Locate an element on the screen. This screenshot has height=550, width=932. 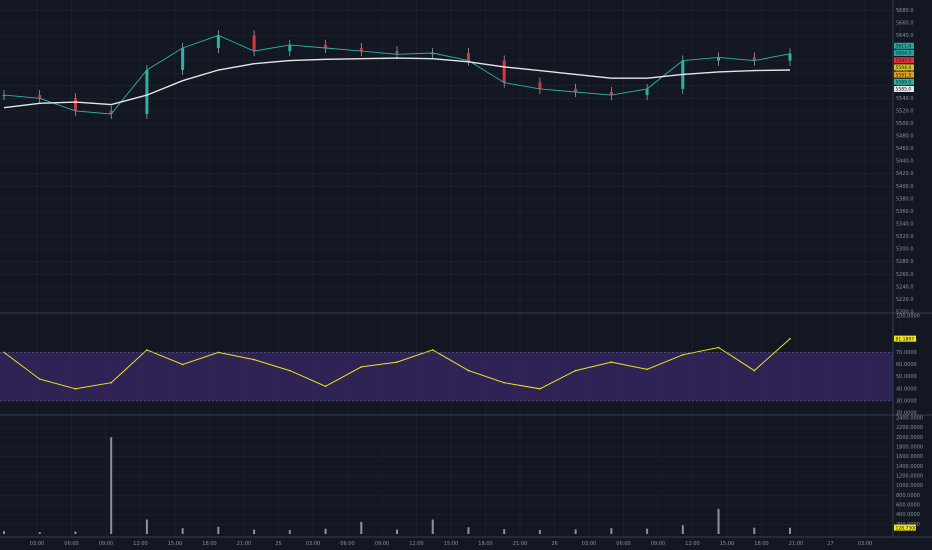
volume-tick-label: 1600.0000 is located at coordinates (909, 457).